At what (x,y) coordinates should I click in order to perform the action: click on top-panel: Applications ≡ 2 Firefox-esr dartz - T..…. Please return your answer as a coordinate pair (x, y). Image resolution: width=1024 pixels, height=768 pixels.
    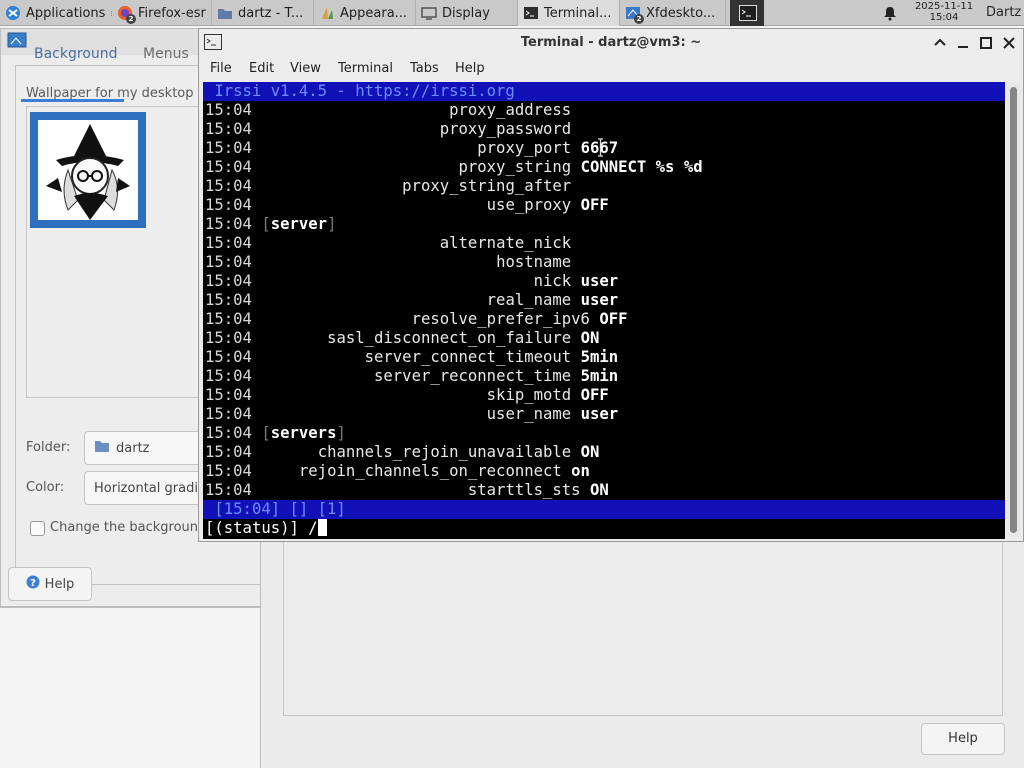
    Looking at the image, I should click on (512, 13).